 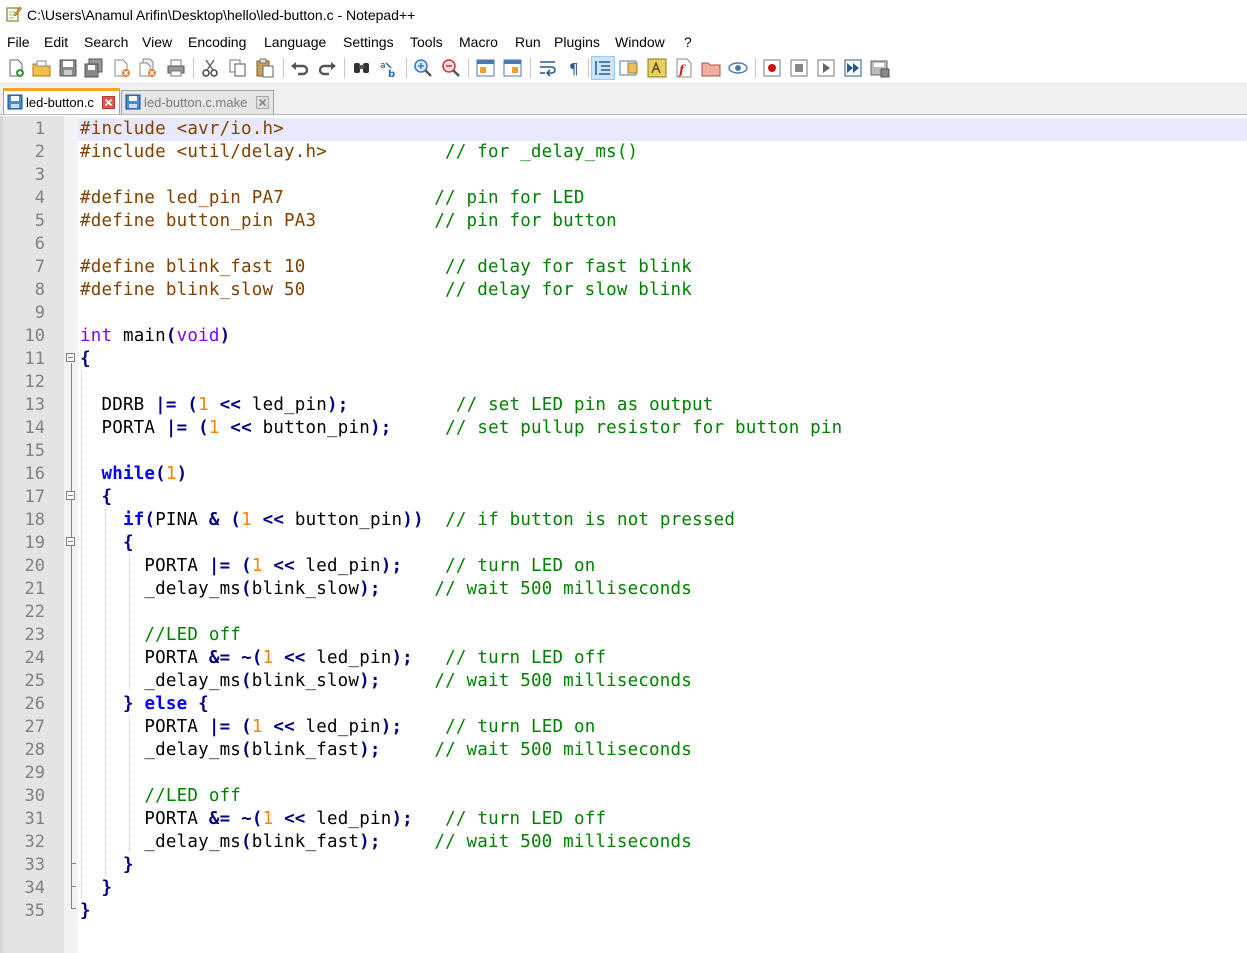 What do you see at coordinates (94, 68) in the screenshot?
I see `save-all-icon` at bounding box center [94, 68].